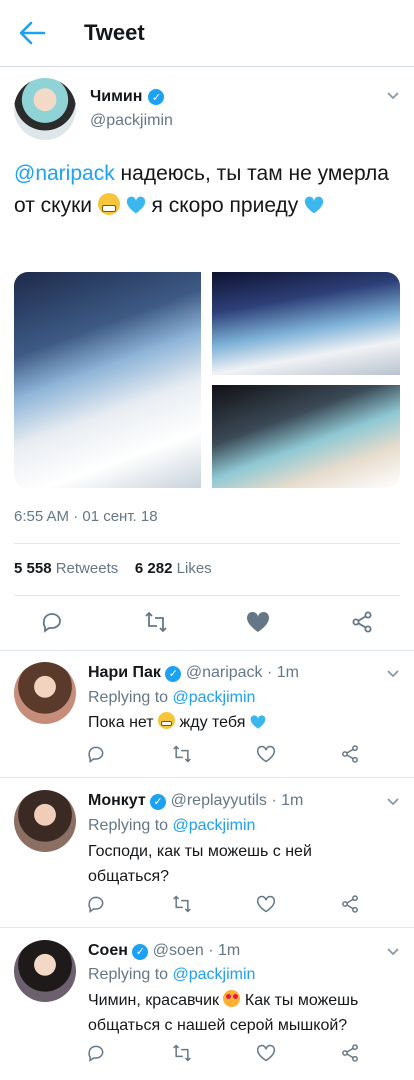 This screenshot has height=1080, width=414. What do you see at coordinates (117, 800) in the screenshot?
I see `reply-author-name: Монкут` at bounding box center [117, 800].